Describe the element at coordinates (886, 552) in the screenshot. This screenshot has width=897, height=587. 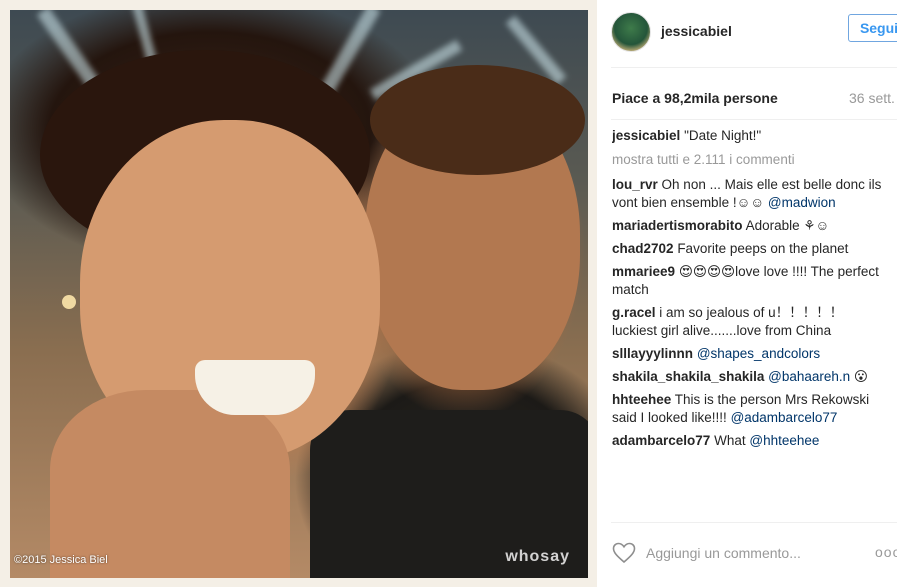
I see `more-options-icon: ooo` at that location.